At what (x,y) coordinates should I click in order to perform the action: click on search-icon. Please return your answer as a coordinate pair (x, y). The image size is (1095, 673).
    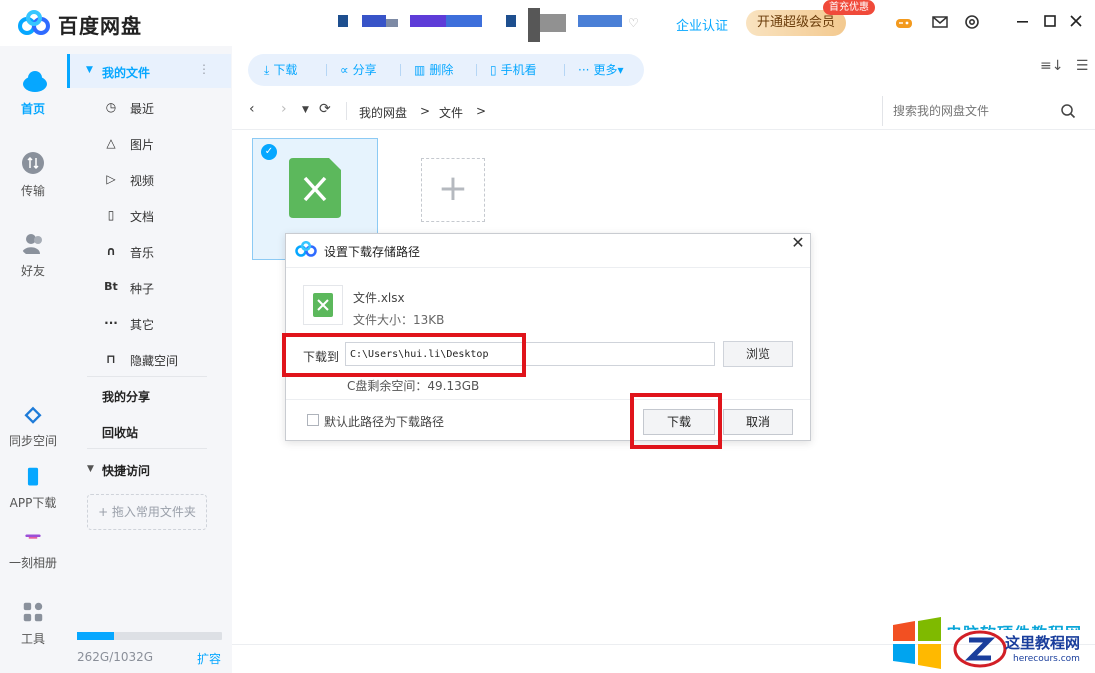
    Looking at the image, I should click on (1068, 111).